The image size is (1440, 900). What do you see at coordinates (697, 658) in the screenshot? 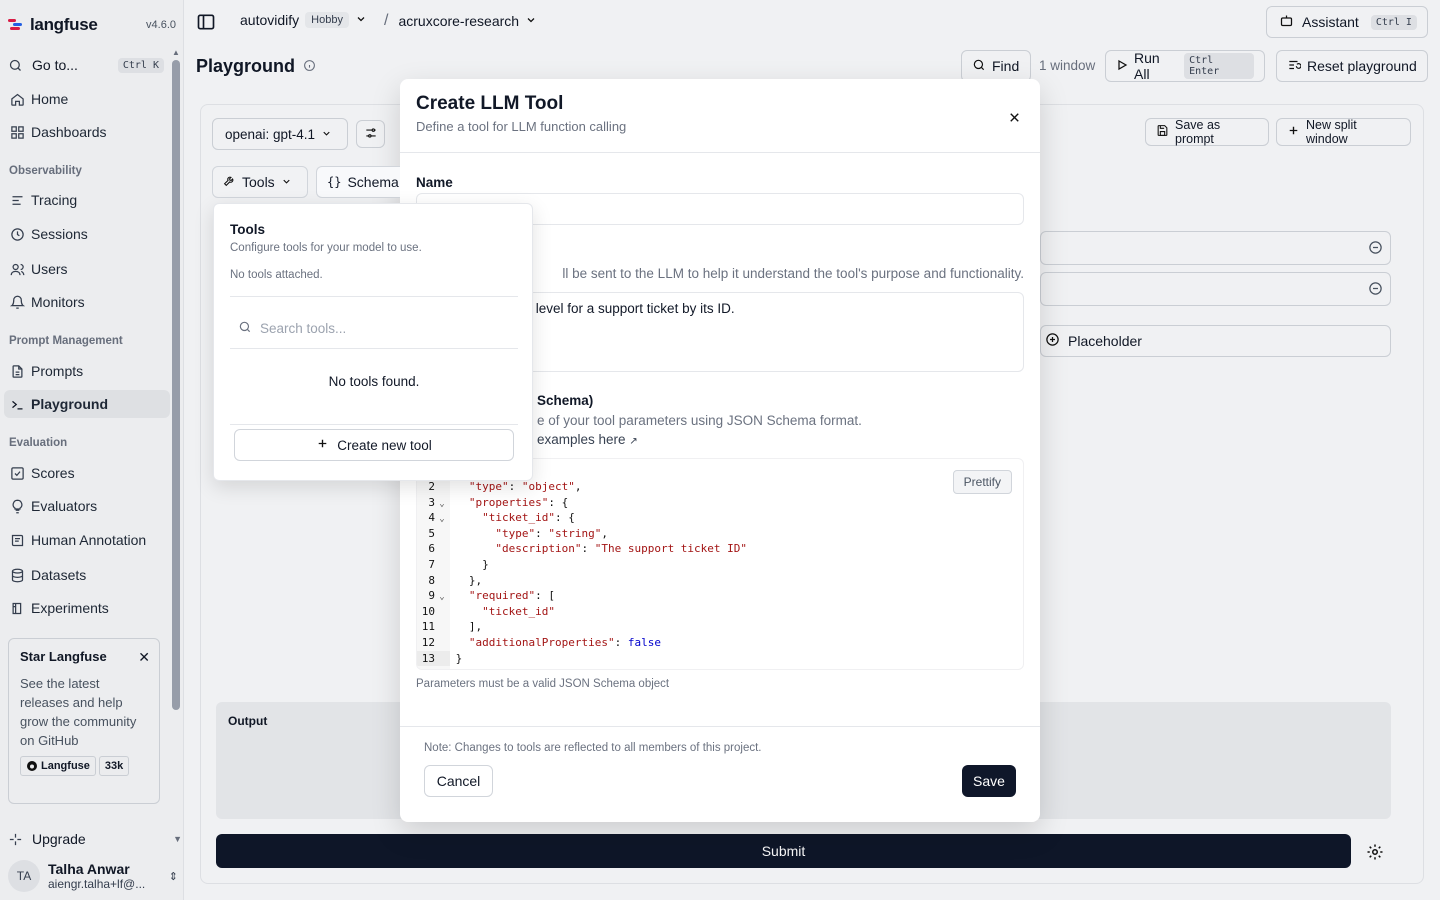
I see `code-line: 13 }` at bounding box center [697, 658].